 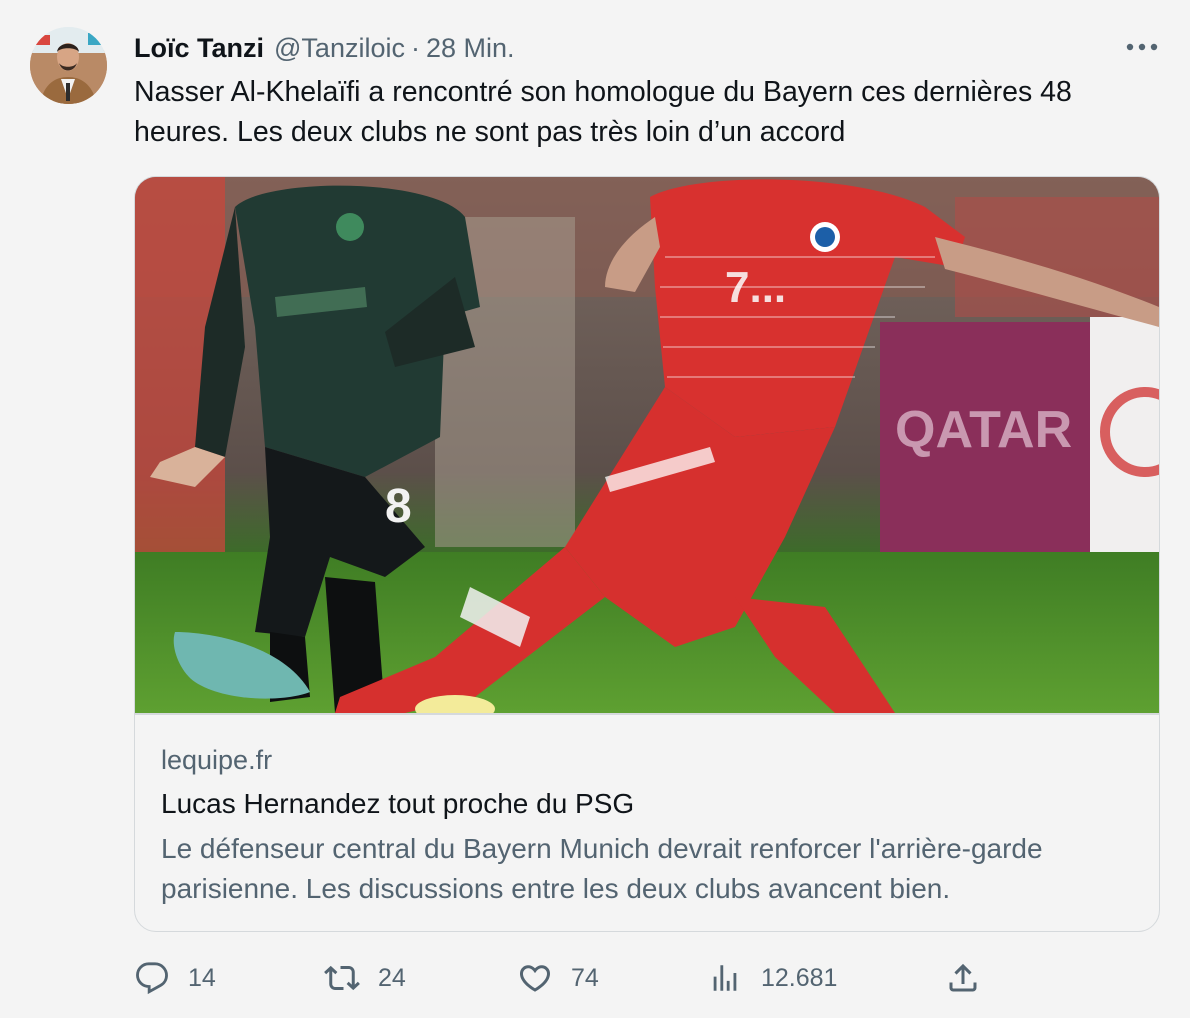 What do you see at coordinates (342, 978) in the screenshot?
I see `retweet-icon` at bounding box center [342, 978].